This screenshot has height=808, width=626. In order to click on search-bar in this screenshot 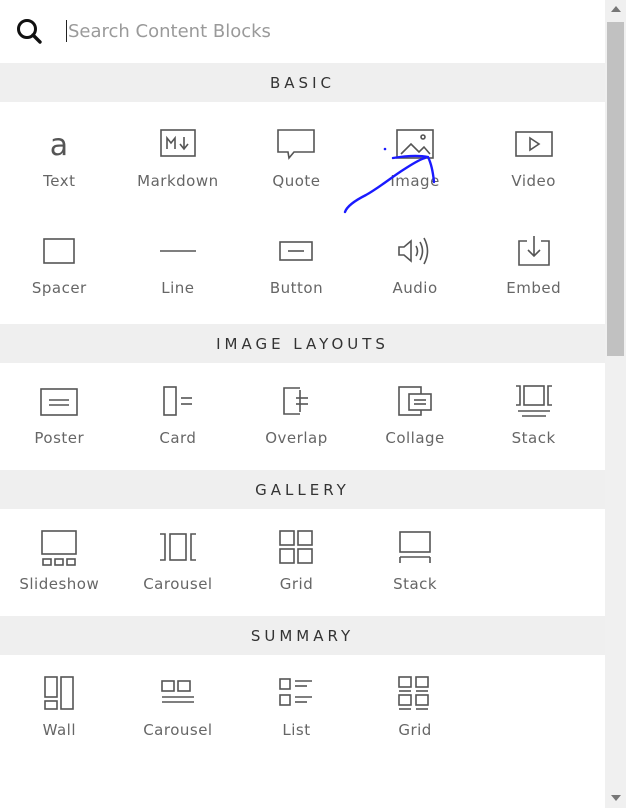, I will do `click(302, 31)`.